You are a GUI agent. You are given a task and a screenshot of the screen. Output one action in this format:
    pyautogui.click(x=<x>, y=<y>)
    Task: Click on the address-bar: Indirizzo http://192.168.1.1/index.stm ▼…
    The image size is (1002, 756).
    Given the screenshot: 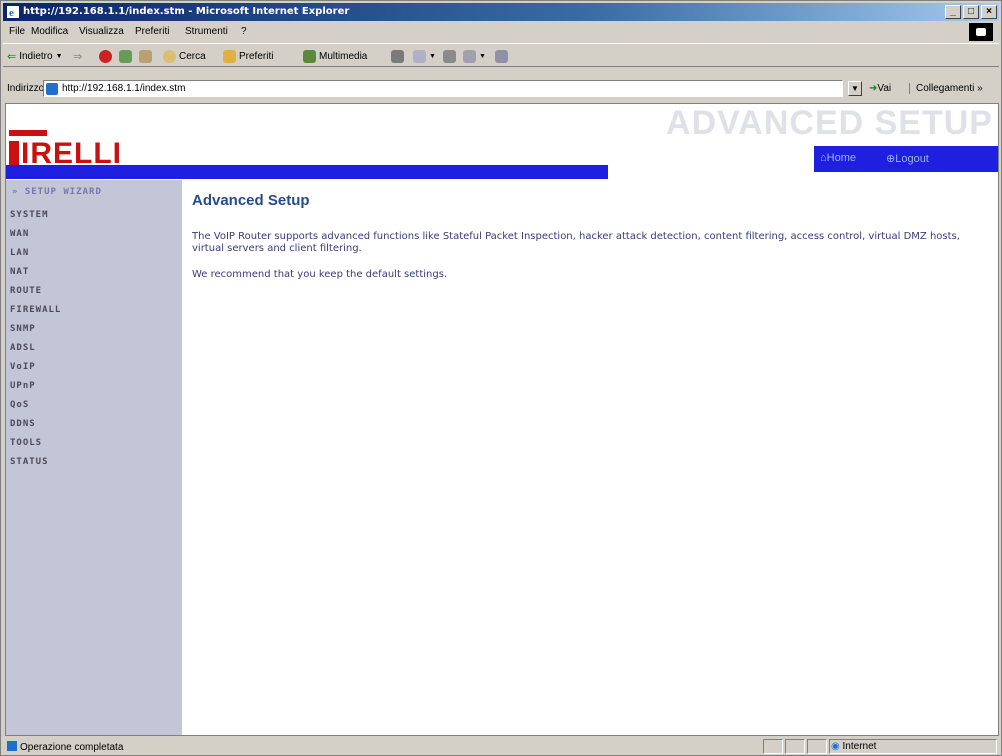 What is the action you would take?
    pyautogui.click(x=501, y=89)
    